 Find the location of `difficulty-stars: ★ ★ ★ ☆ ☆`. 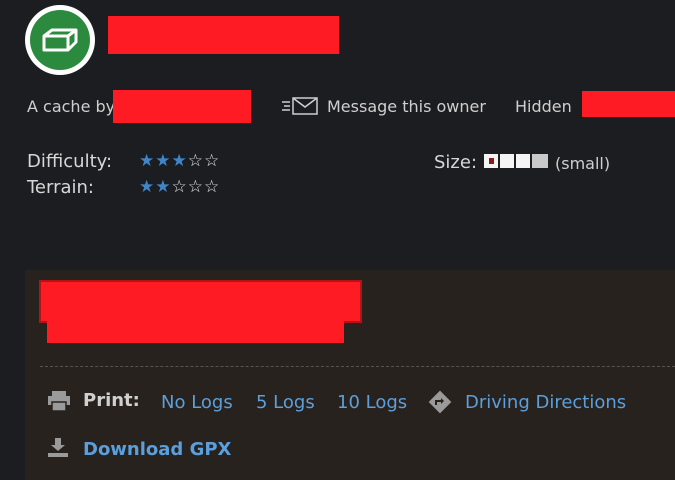

difficulty-stars: ★ ★ ★ ☆ ☆ is located at coordinates (179, 161).